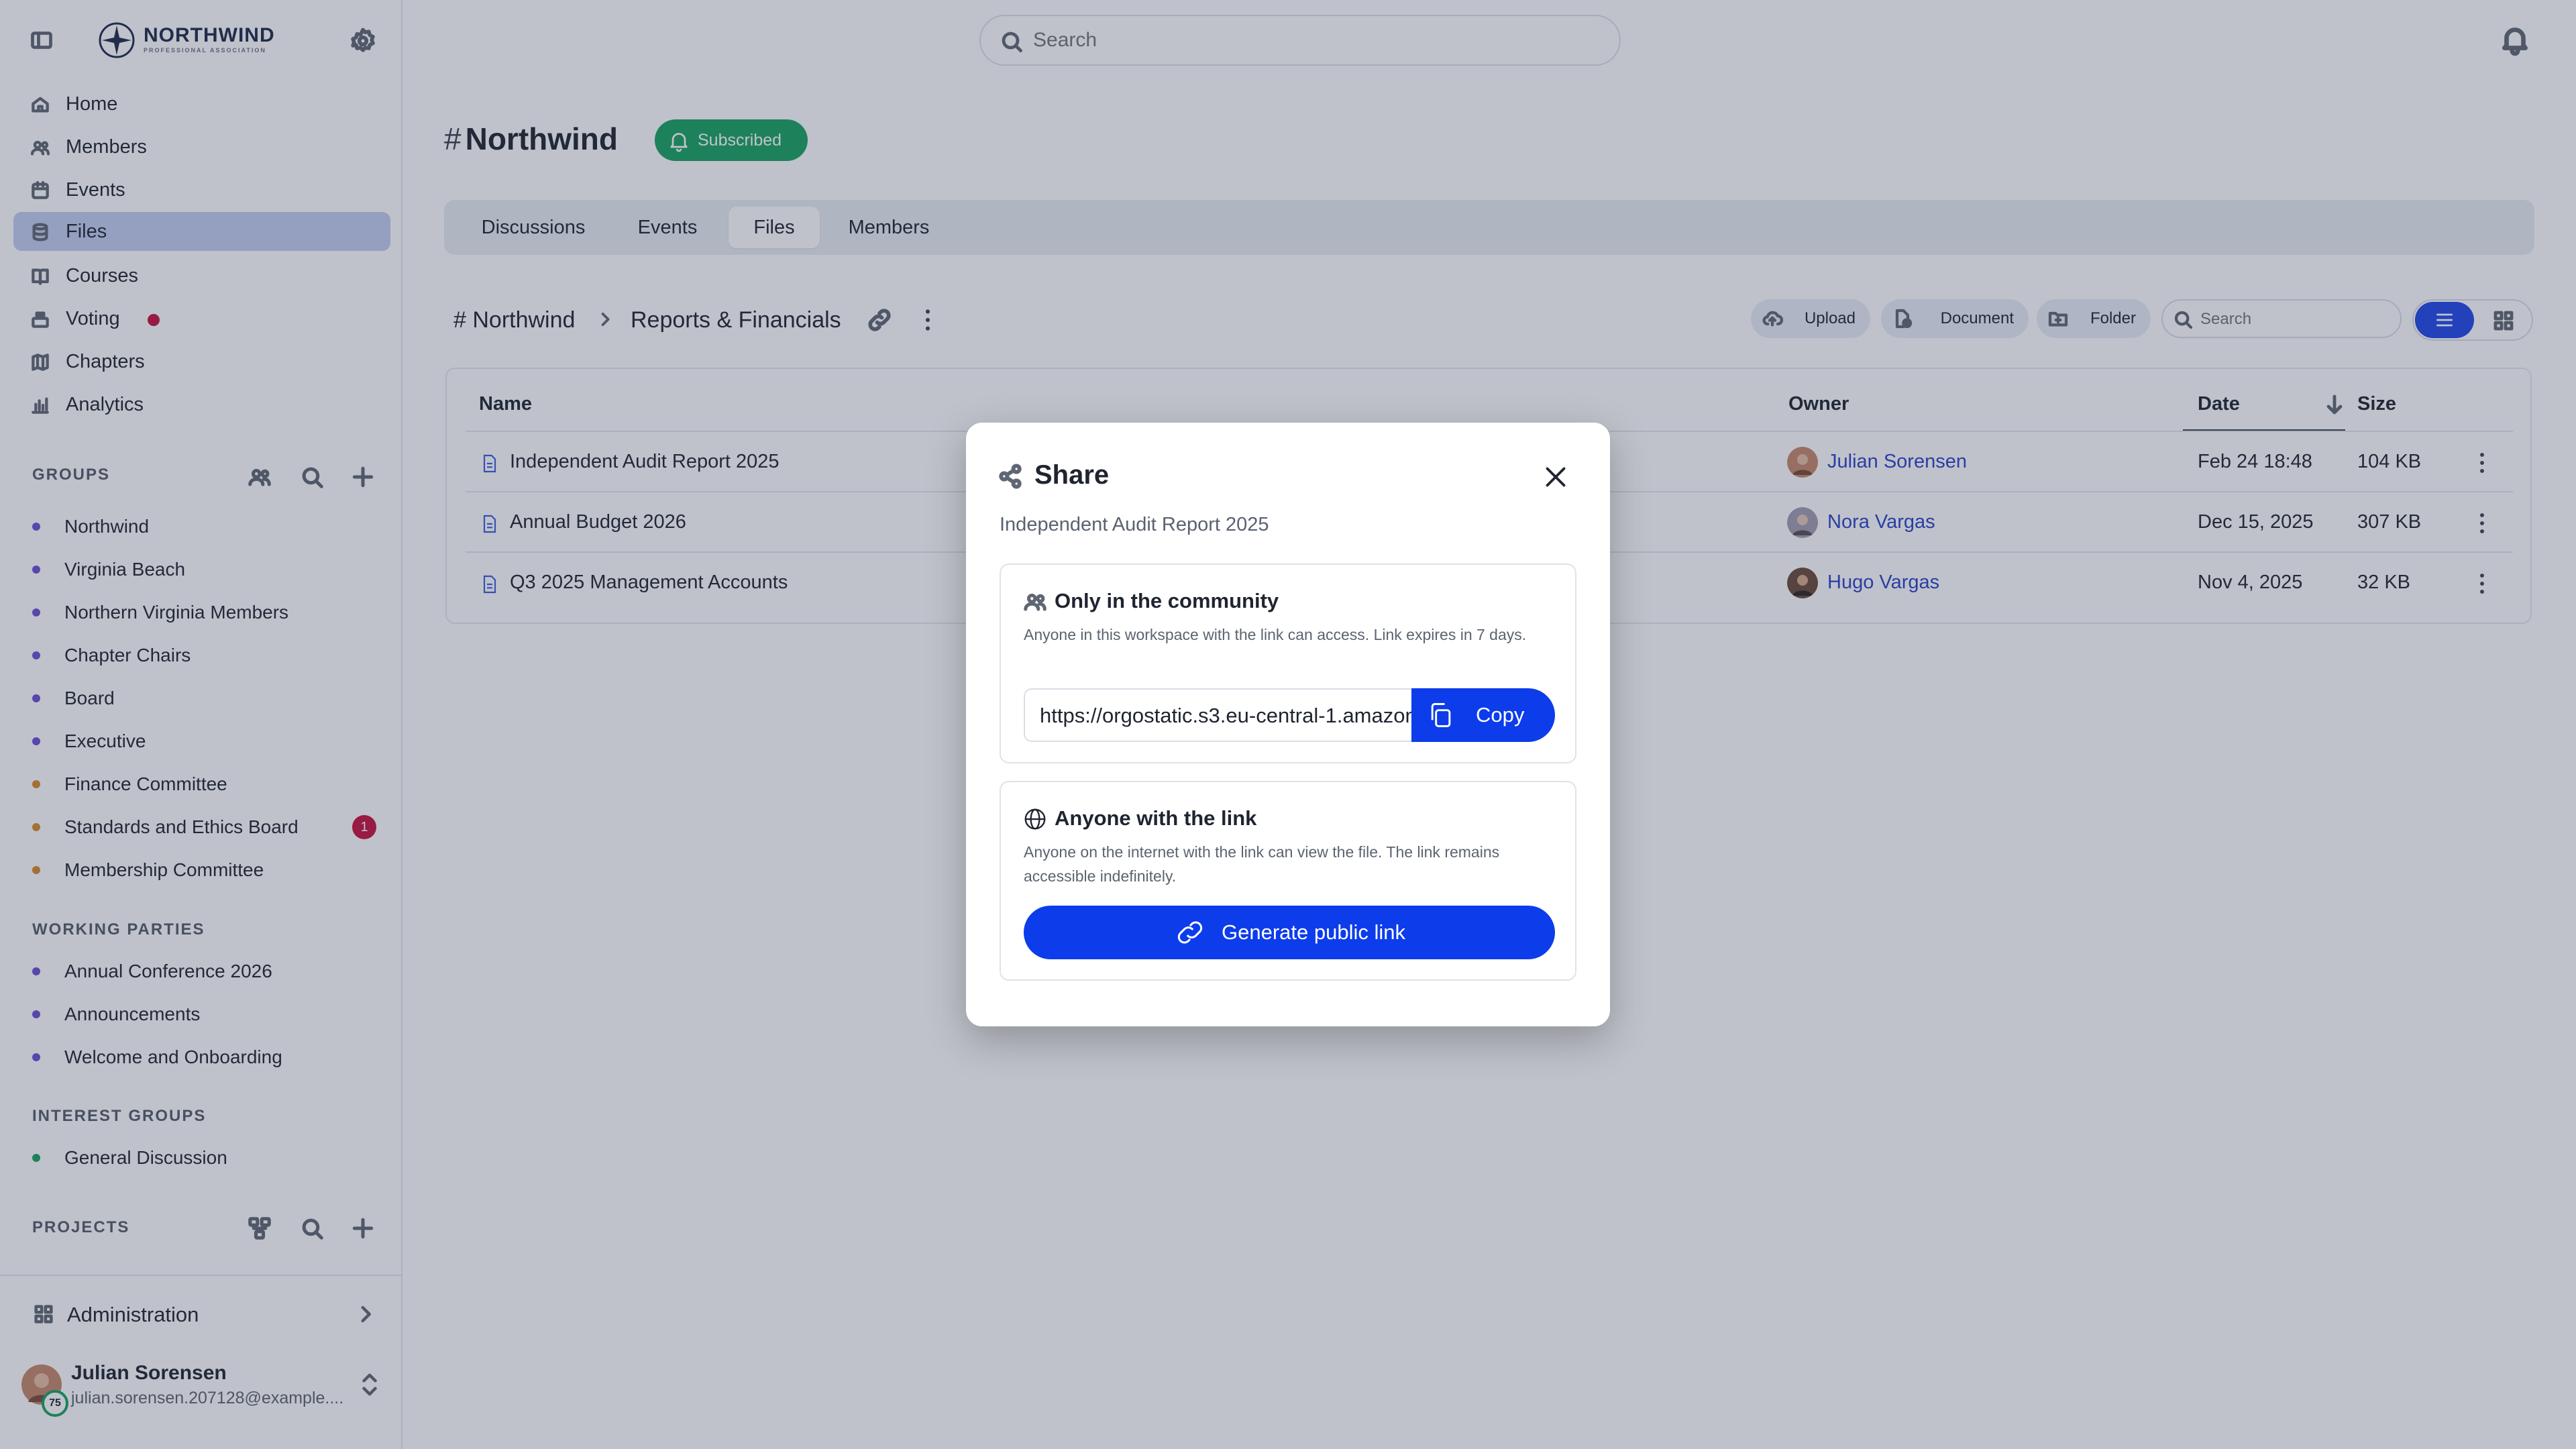  Describe the element at coordinates (1441, 715) in the screenshot. I see `copy-icon` at that location.